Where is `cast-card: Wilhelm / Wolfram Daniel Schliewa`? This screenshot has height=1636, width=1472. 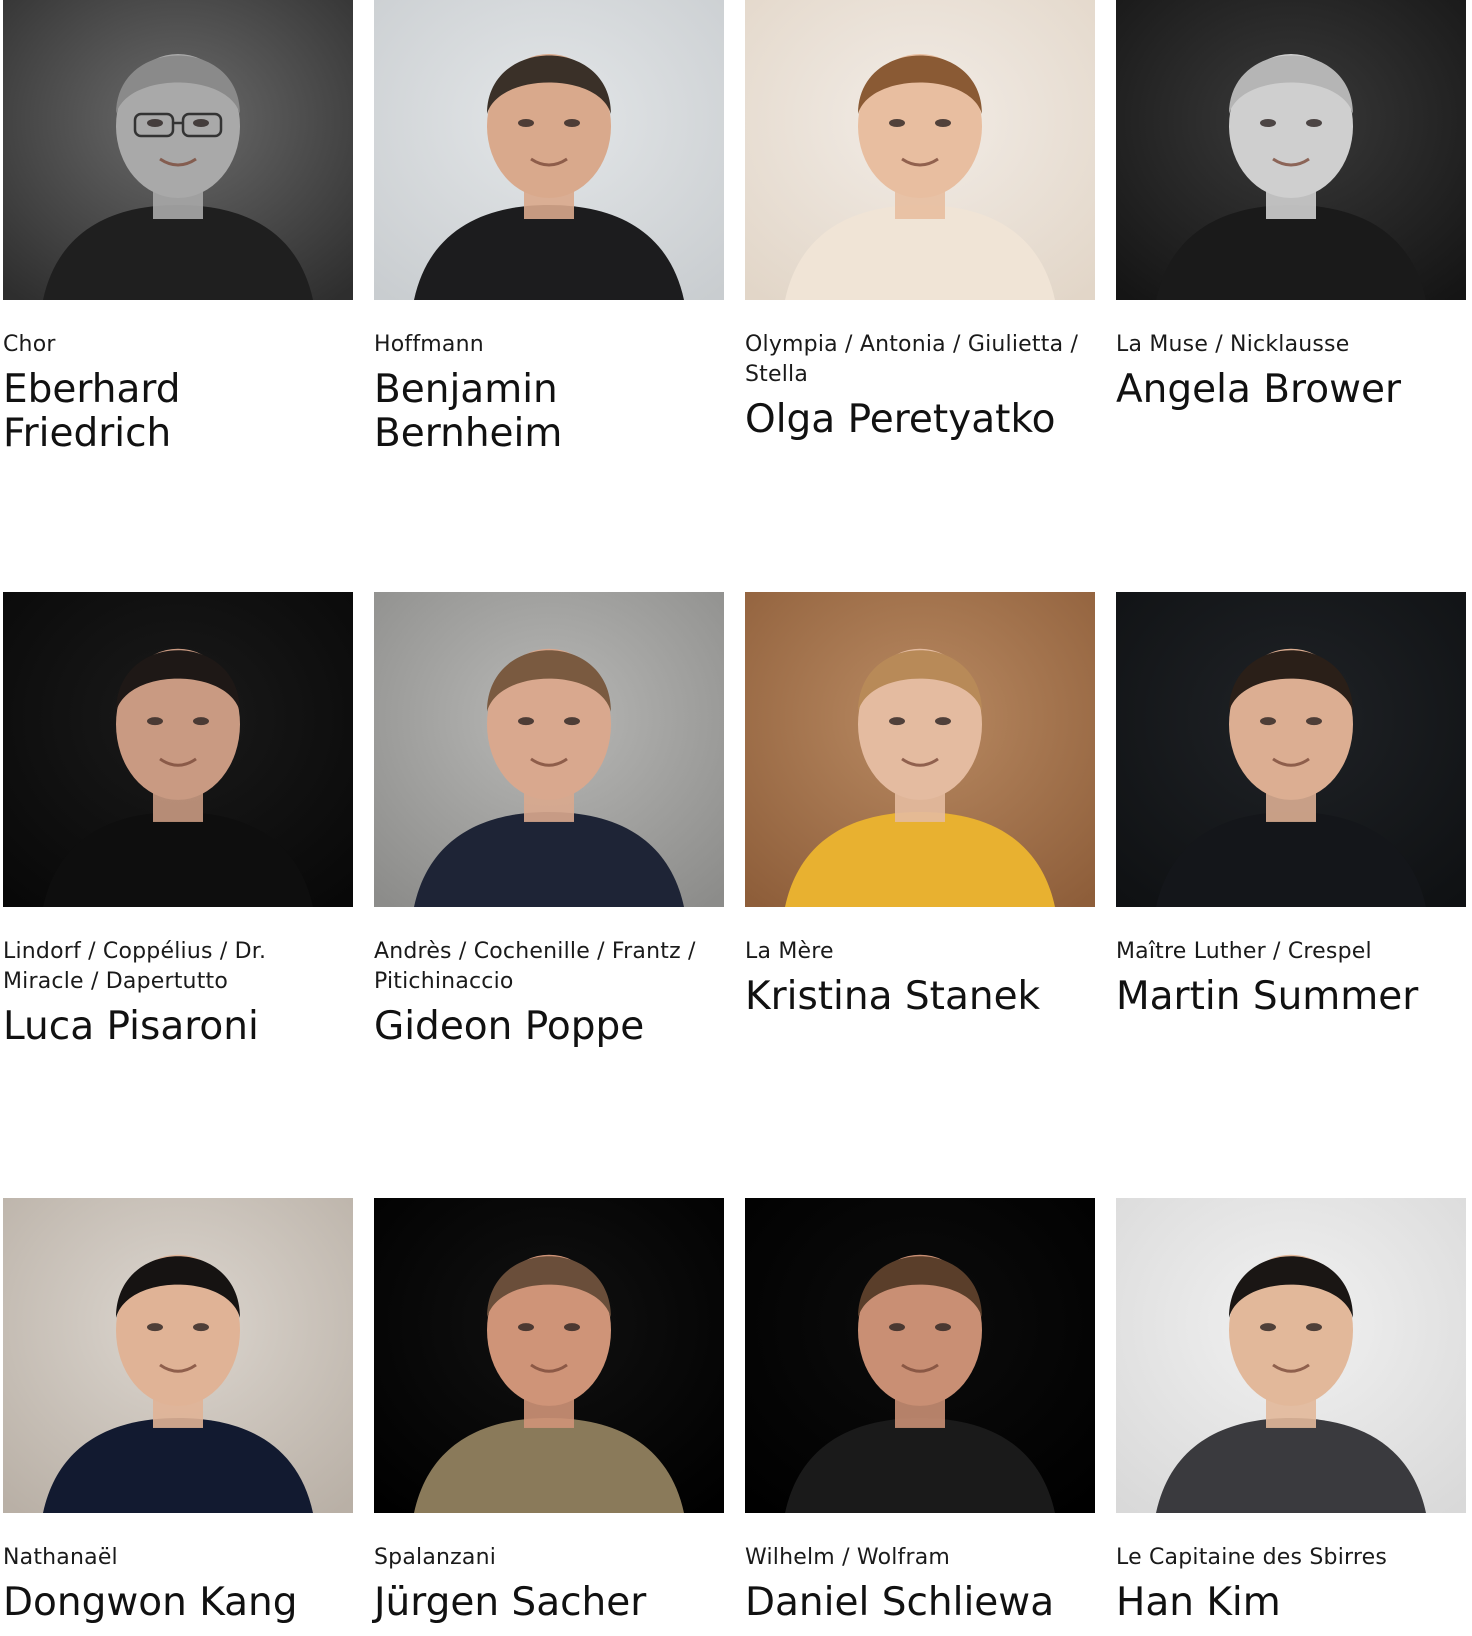 cast-card: Wilhelm / Wolfram Daniel Schliewa is located at coordinates (920, 1411).